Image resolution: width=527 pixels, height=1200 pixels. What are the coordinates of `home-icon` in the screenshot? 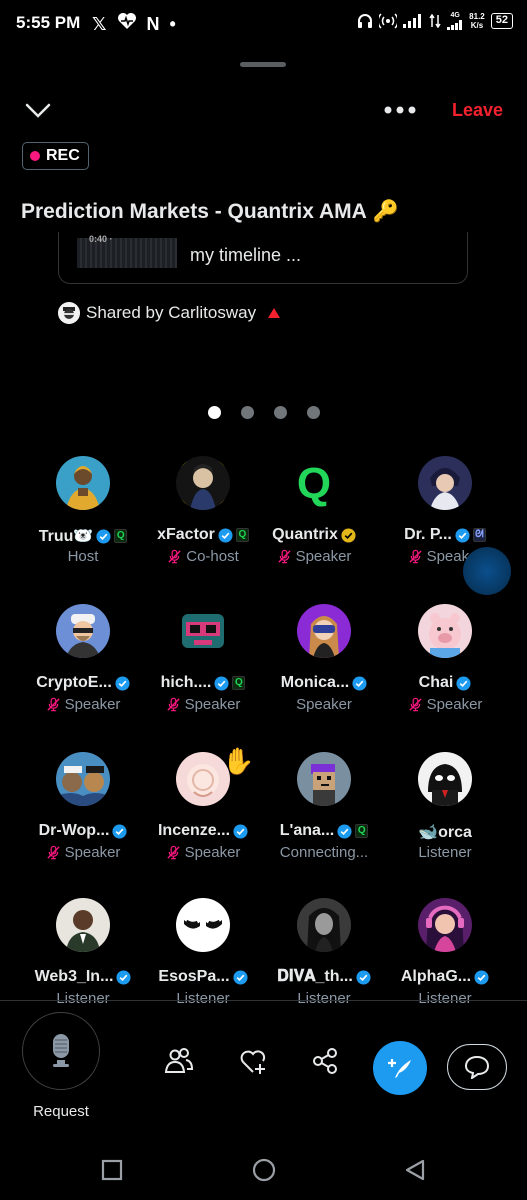 It's located at (264, 1170).